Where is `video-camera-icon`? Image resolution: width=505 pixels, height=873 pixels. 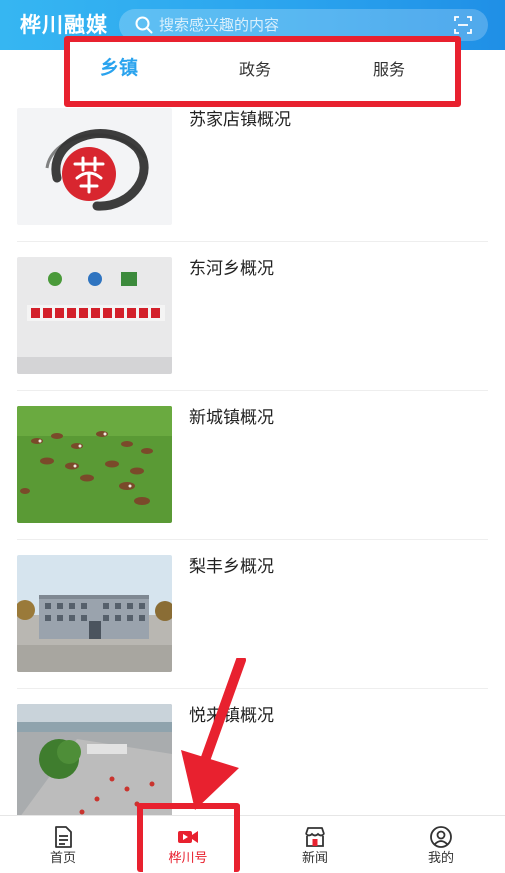
video-camera-icon is located at coordinates (188, 837).